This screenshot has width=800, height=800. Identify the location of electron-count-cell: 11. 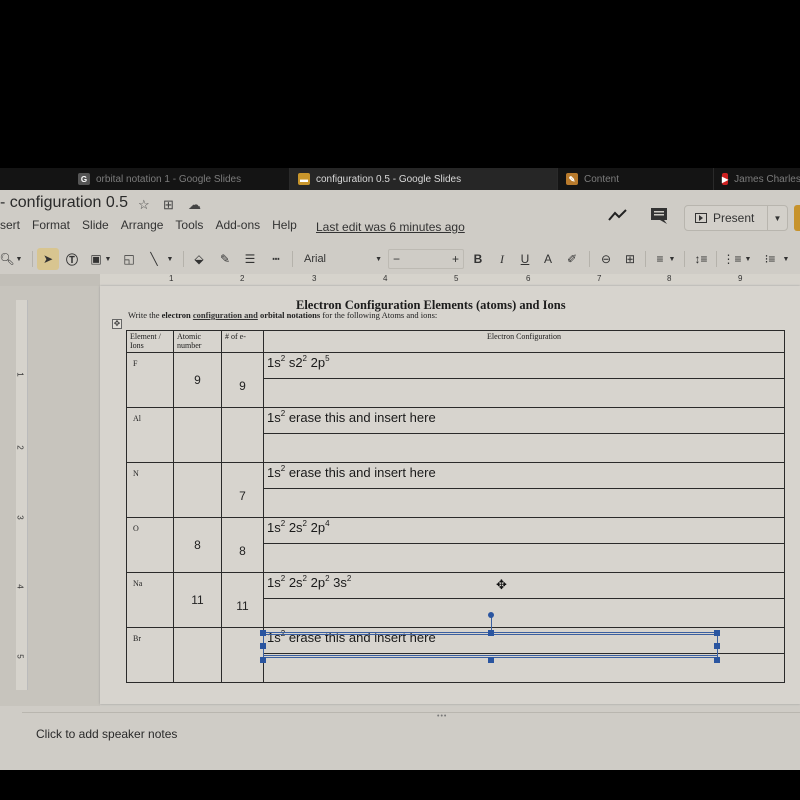
(242, 600).